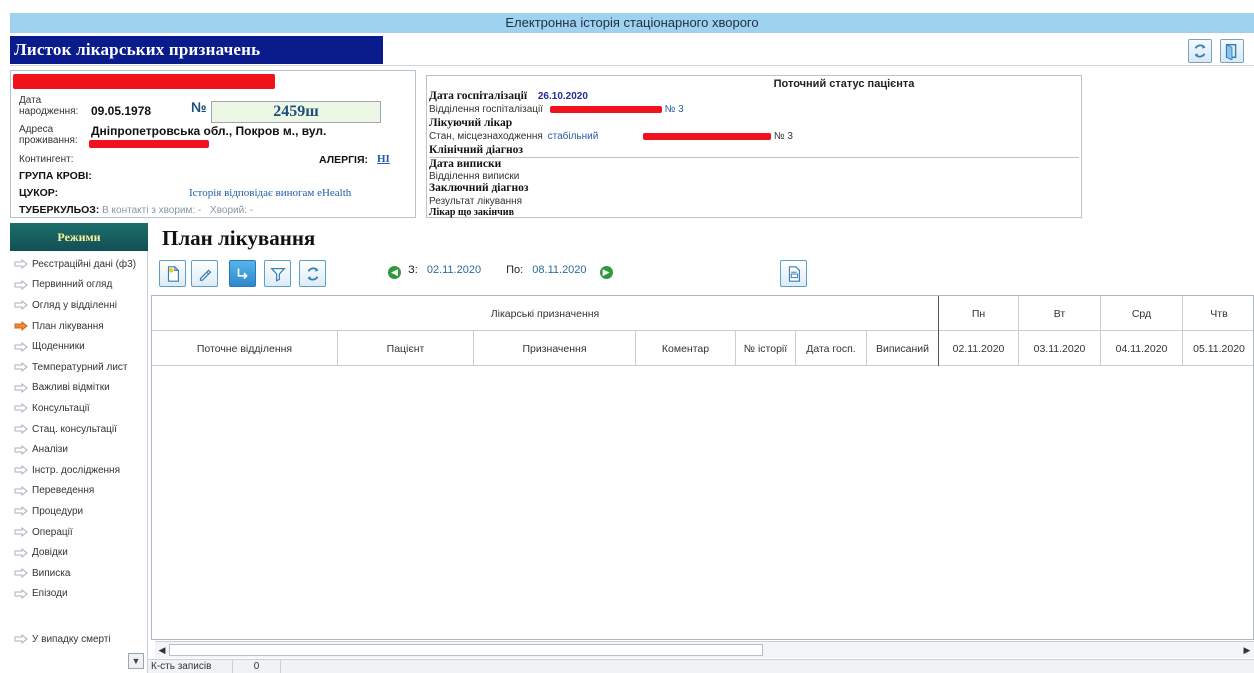 This screenshot has height=673, width=1254. Describe the element at coordinates (78, 573) in the screenshot. I see `nav-item: Виписка` at that location.